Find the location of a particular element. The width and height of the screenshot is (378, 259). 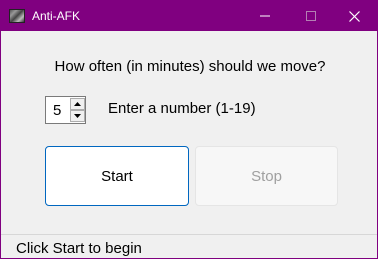

title-bar: Anti-AFK is located at coordinates (189, 16).